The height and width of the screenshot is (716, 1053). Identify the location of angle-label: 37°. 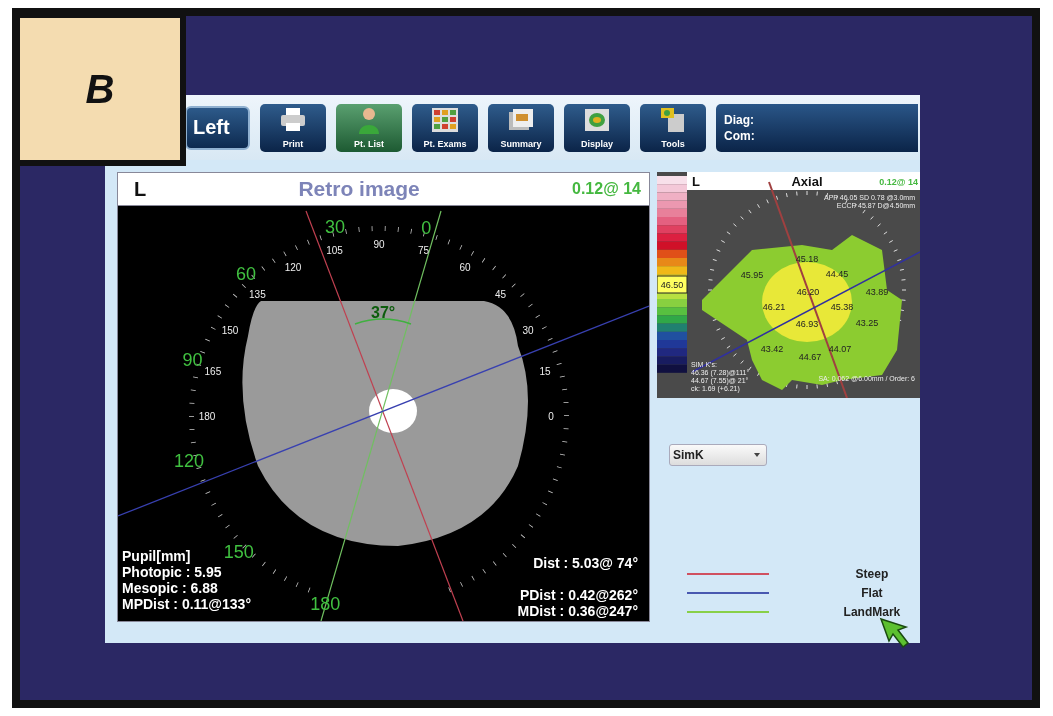
(383, 312).